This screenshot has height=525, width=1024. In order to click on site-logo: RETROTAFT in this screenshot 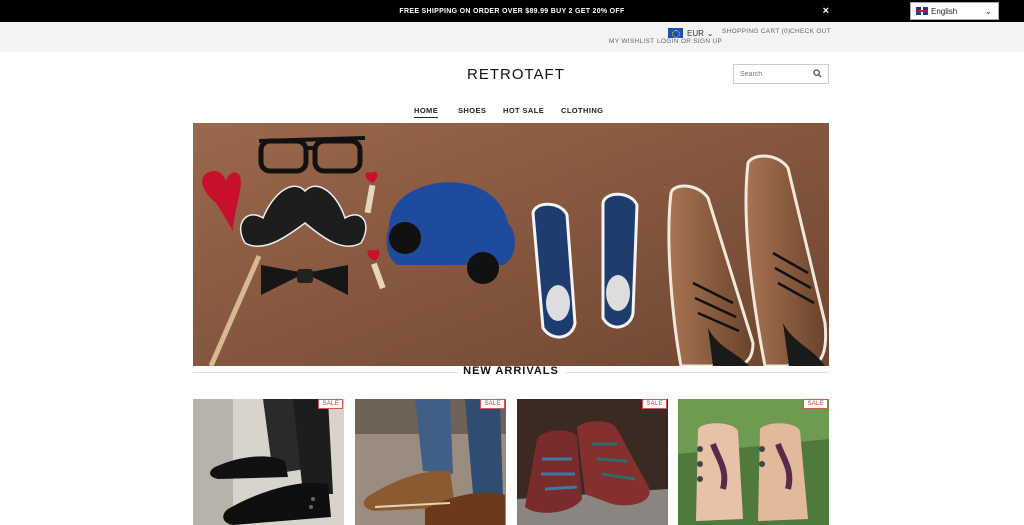, I will do `click(516, 74)`.